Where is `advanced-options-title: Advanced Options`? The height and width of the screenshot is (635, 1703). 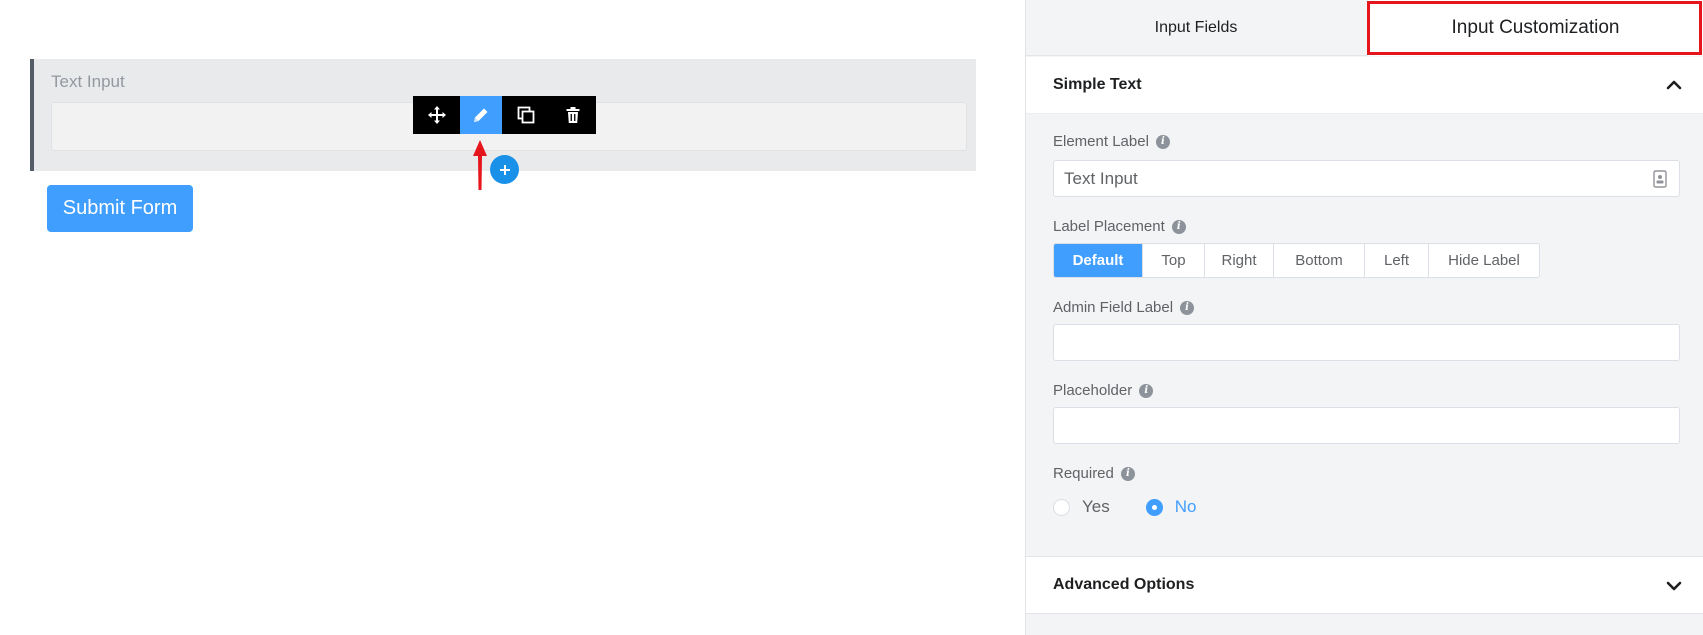 advanced-options-title: Advanced Options is located at coordinates (1124, 584).